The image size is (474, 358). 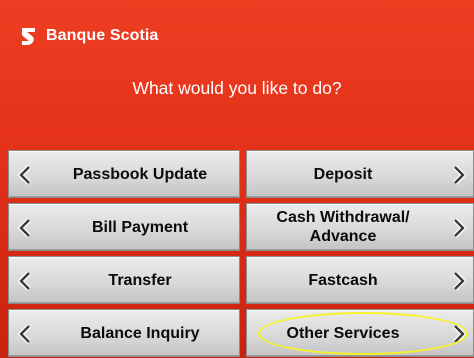 I want to click on cash-withdrawal-line2: Advance, so click(x=343, y=236).